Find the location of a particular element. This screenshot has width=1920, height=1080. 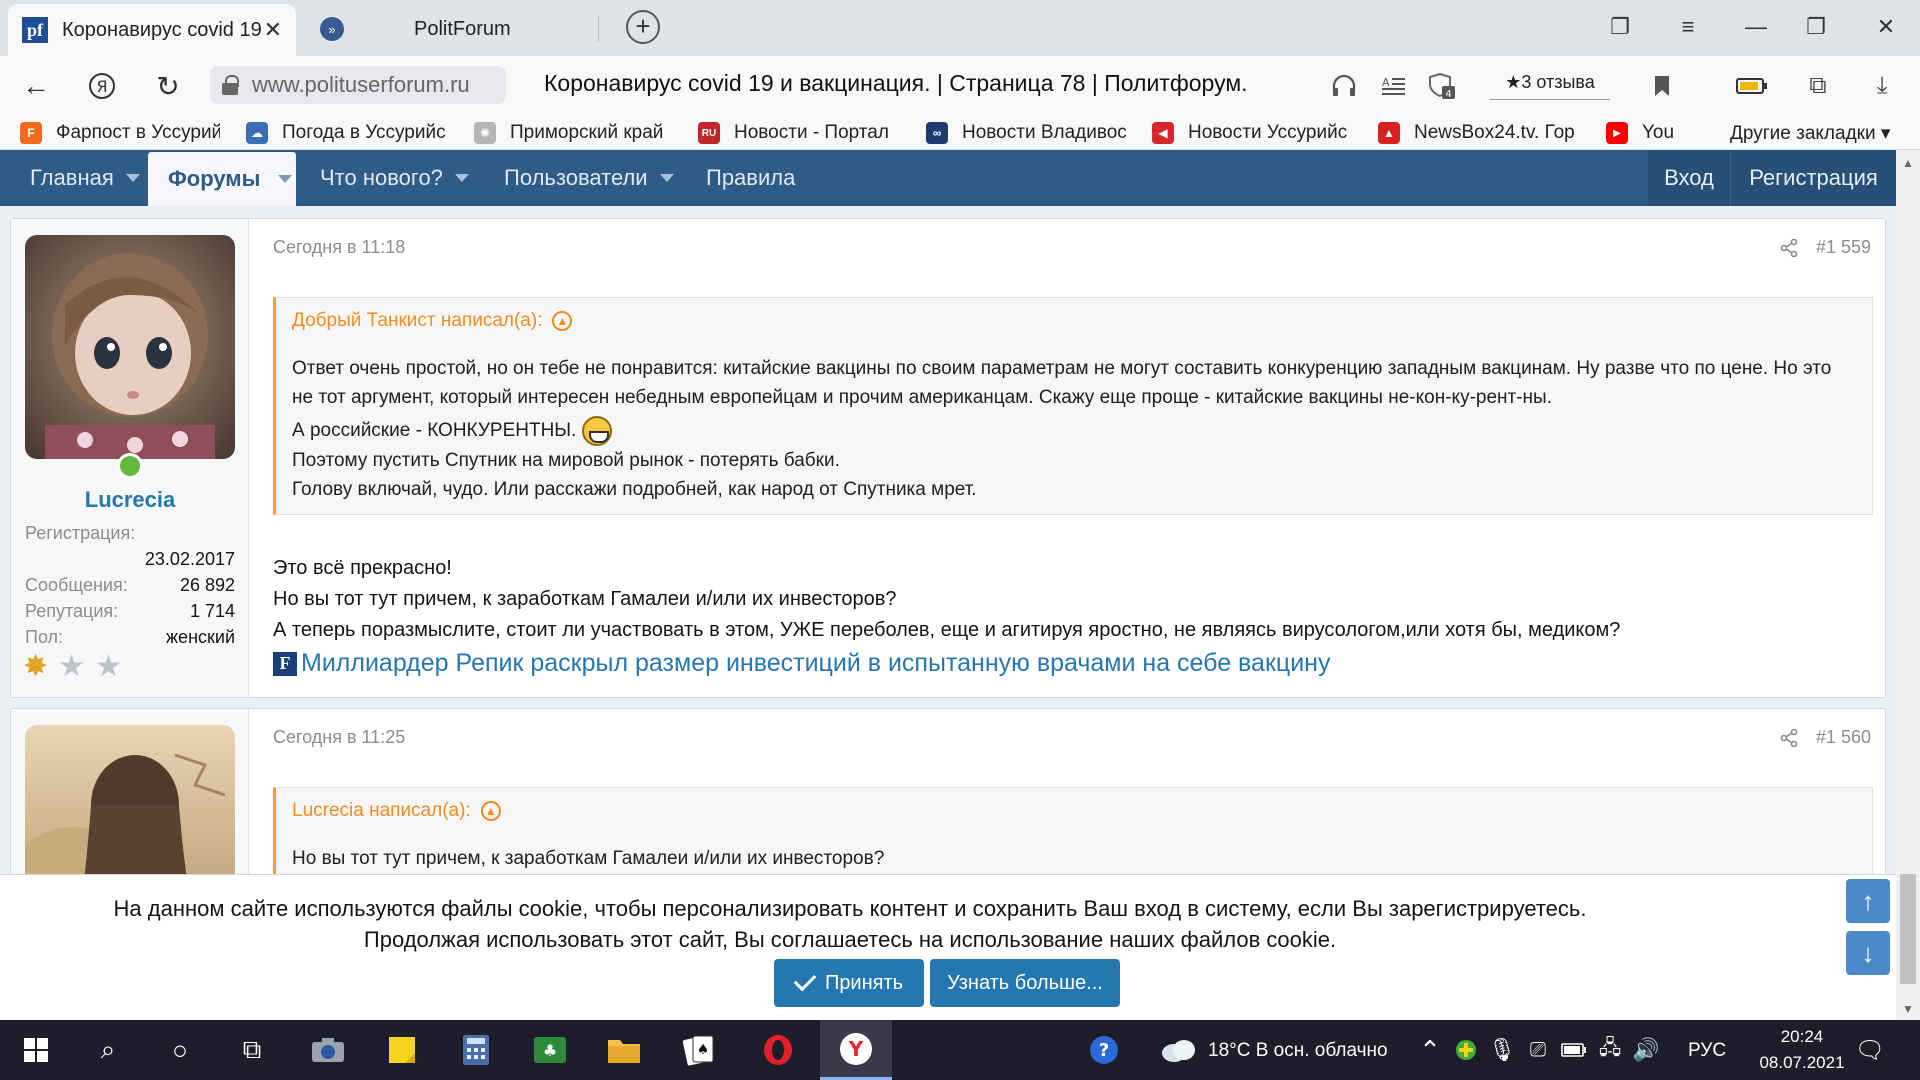

accept-cookies-button: Принять is located at coordinates (849, 983).